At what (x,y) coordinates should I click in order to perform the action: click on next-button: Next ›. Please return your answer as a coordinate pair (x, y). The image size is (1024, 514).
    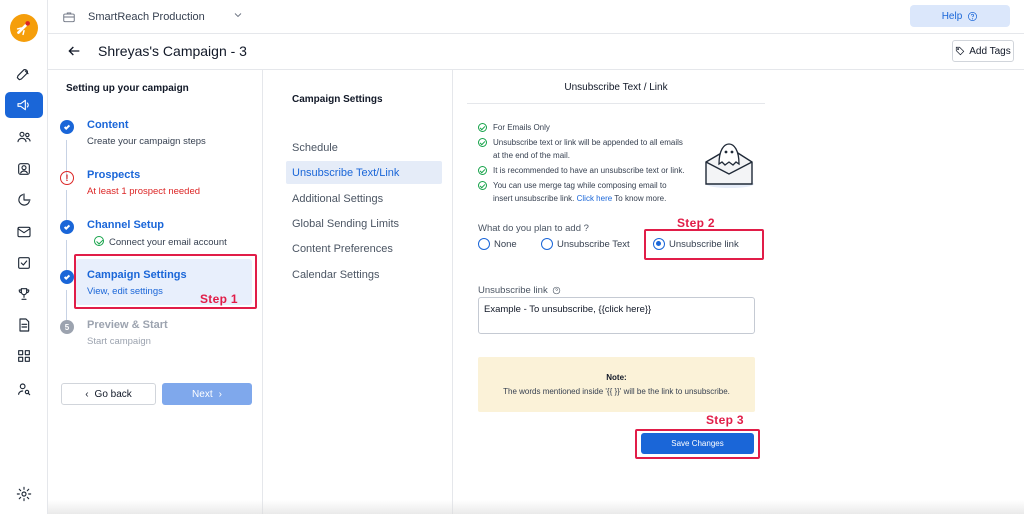
    Looking at the image, I should click on (207, 394).